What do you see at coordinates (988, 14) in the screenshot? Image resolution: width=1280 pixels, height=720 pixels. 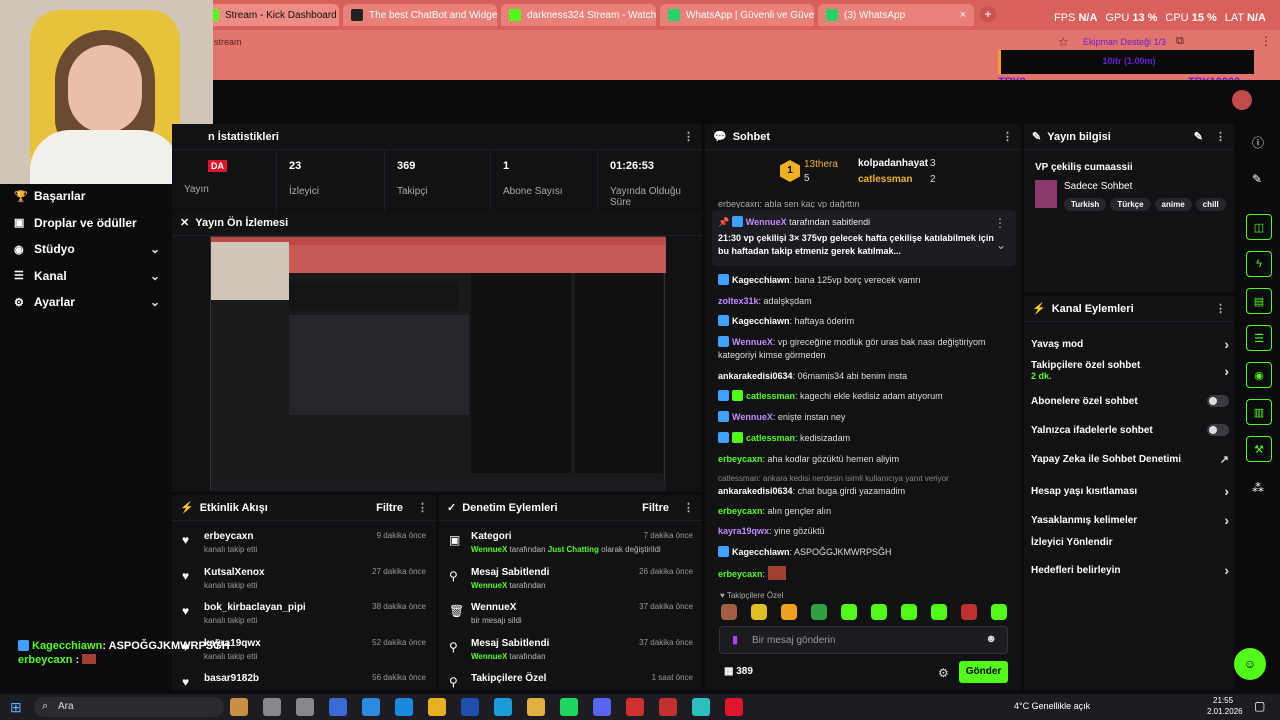 I see `new-tab-button: +` at bounding box center [988, 14].